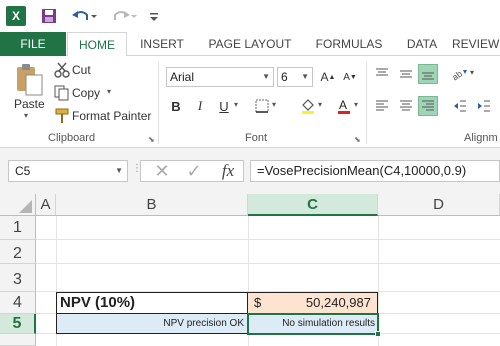  Describe the element at coordinates (406, 106) in the screenshot. I see `align-center-button` at that location.